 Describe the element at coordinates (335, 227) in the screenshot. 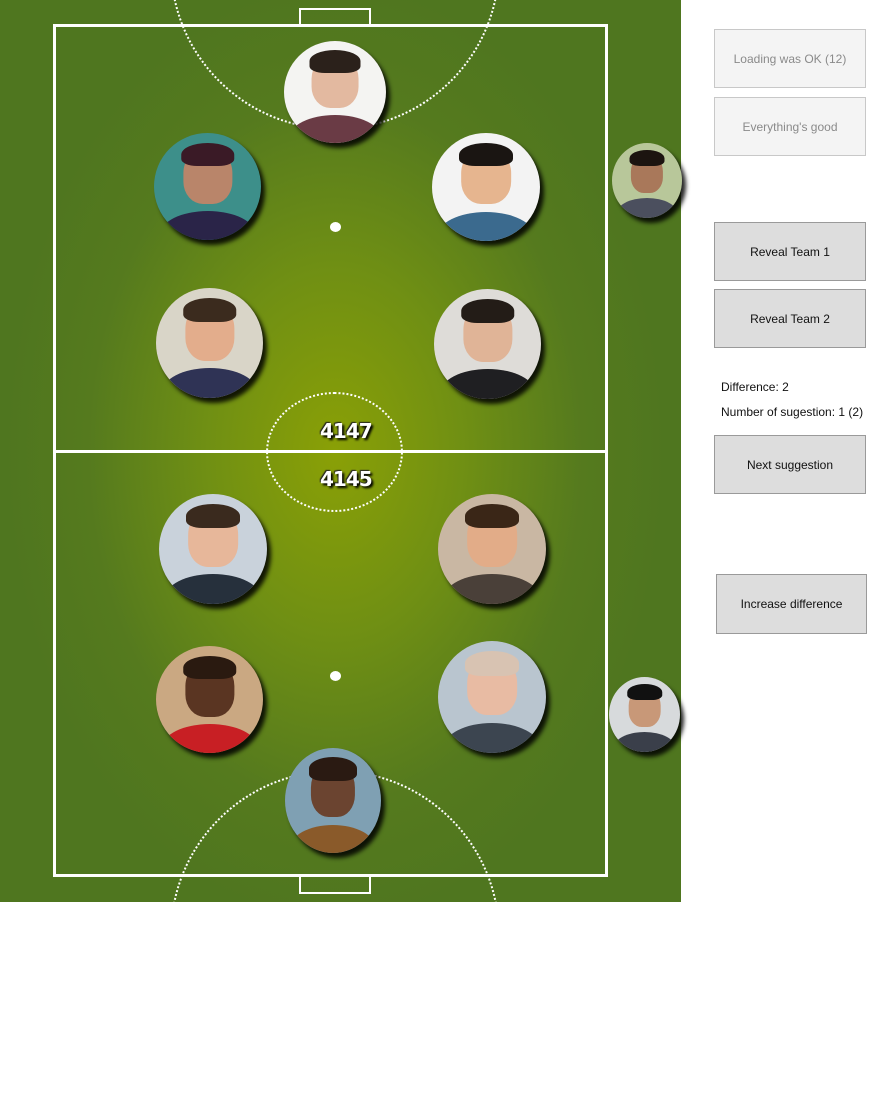

I see `top-penalty-spot` at that location.